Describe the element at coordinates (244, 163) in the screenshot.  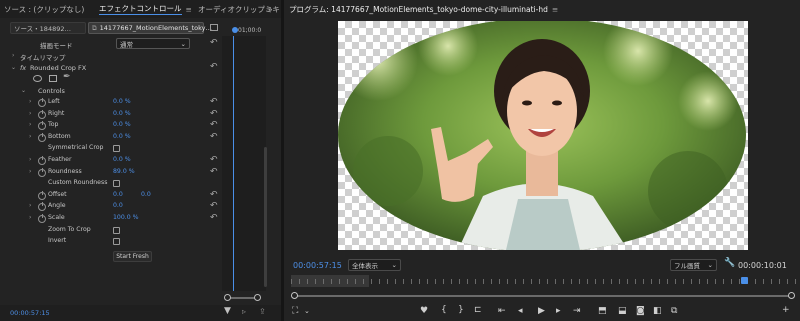
I see `effect-mini-timeline` at that location.